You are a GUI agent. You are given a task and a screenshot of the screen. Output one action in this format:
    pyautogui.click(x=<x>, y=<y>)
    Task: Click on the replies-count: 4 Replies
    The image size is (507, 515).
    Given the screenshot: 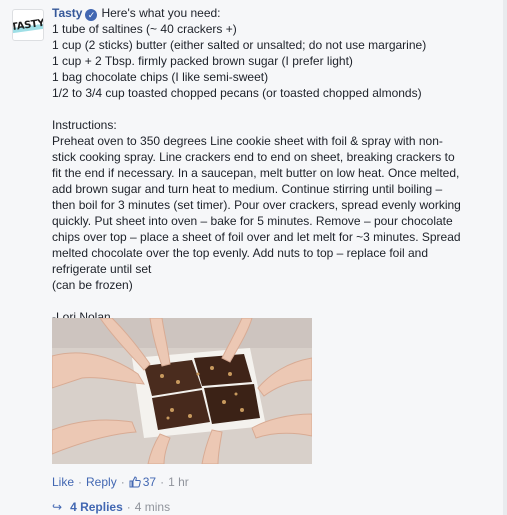 What is the action you would take?
    pyautogui.click(x=96, y=507)
    